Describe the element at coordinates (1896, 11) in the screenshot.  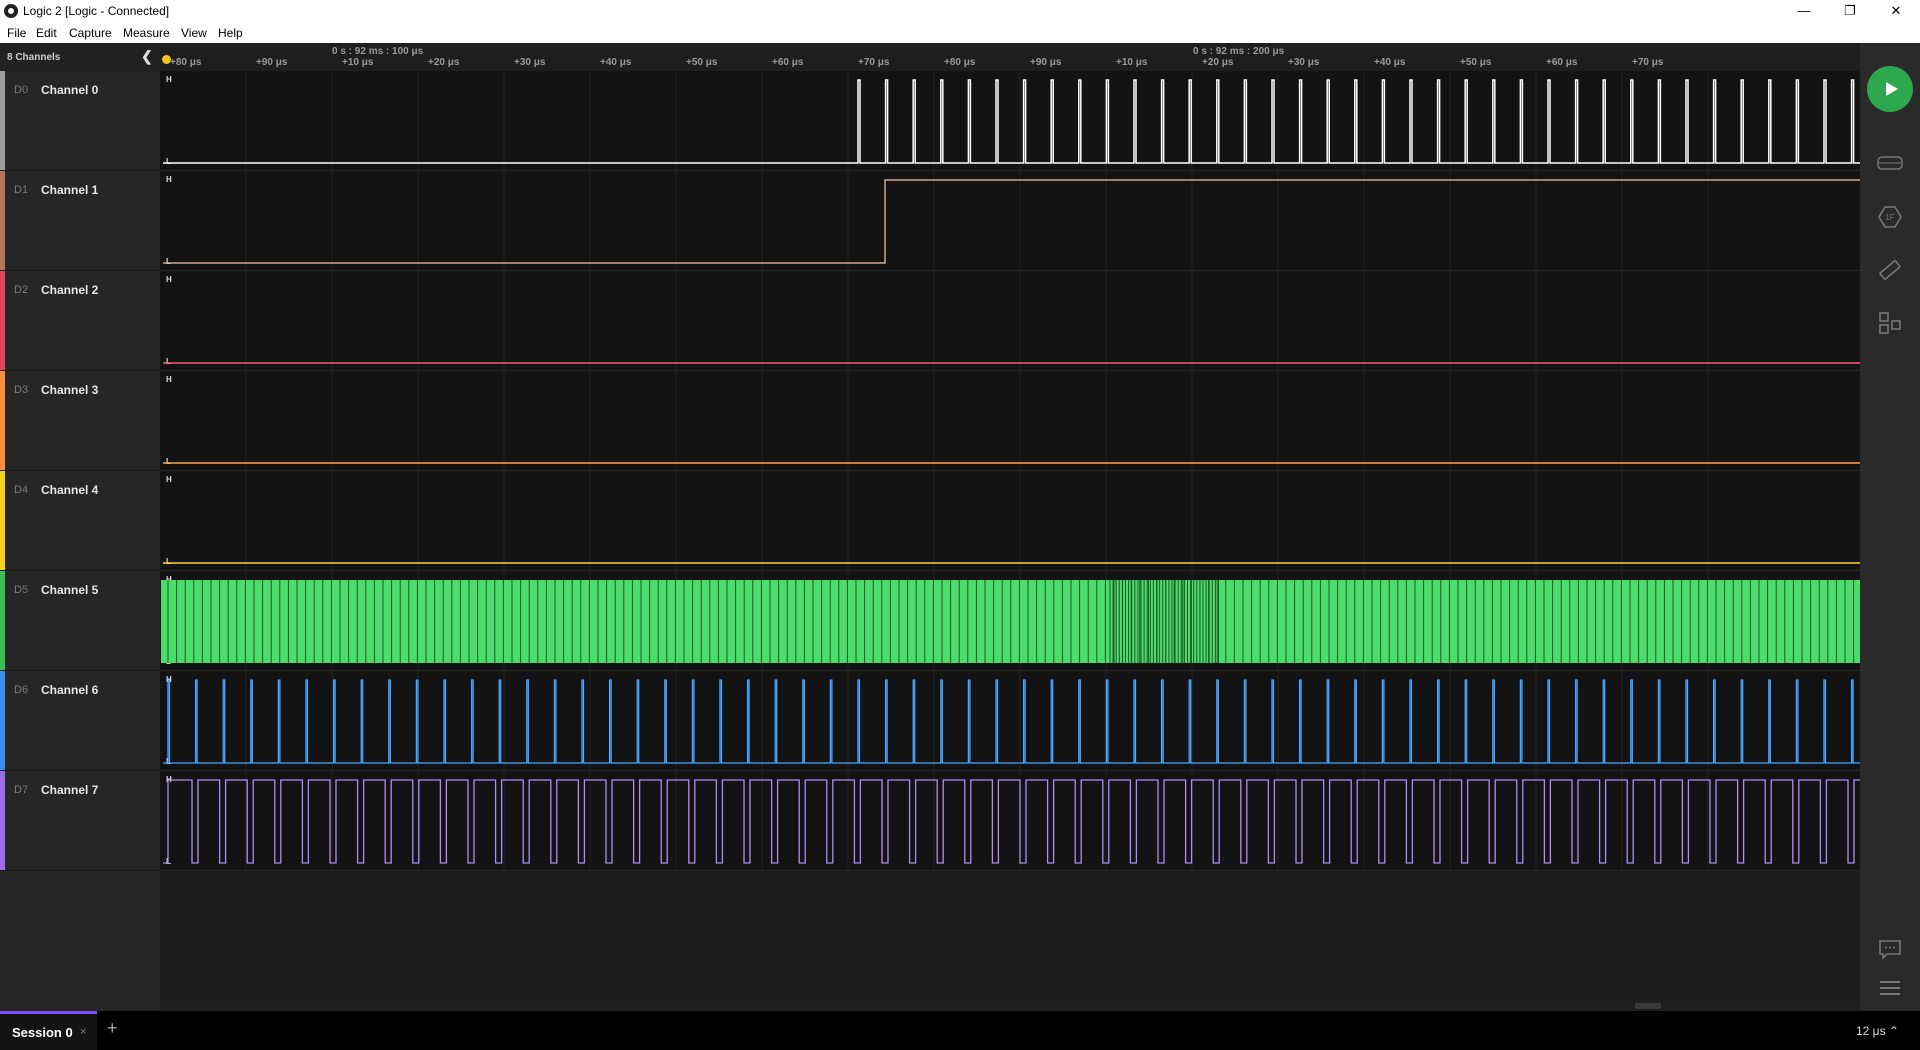
I see `close-button: ✕` at that location.